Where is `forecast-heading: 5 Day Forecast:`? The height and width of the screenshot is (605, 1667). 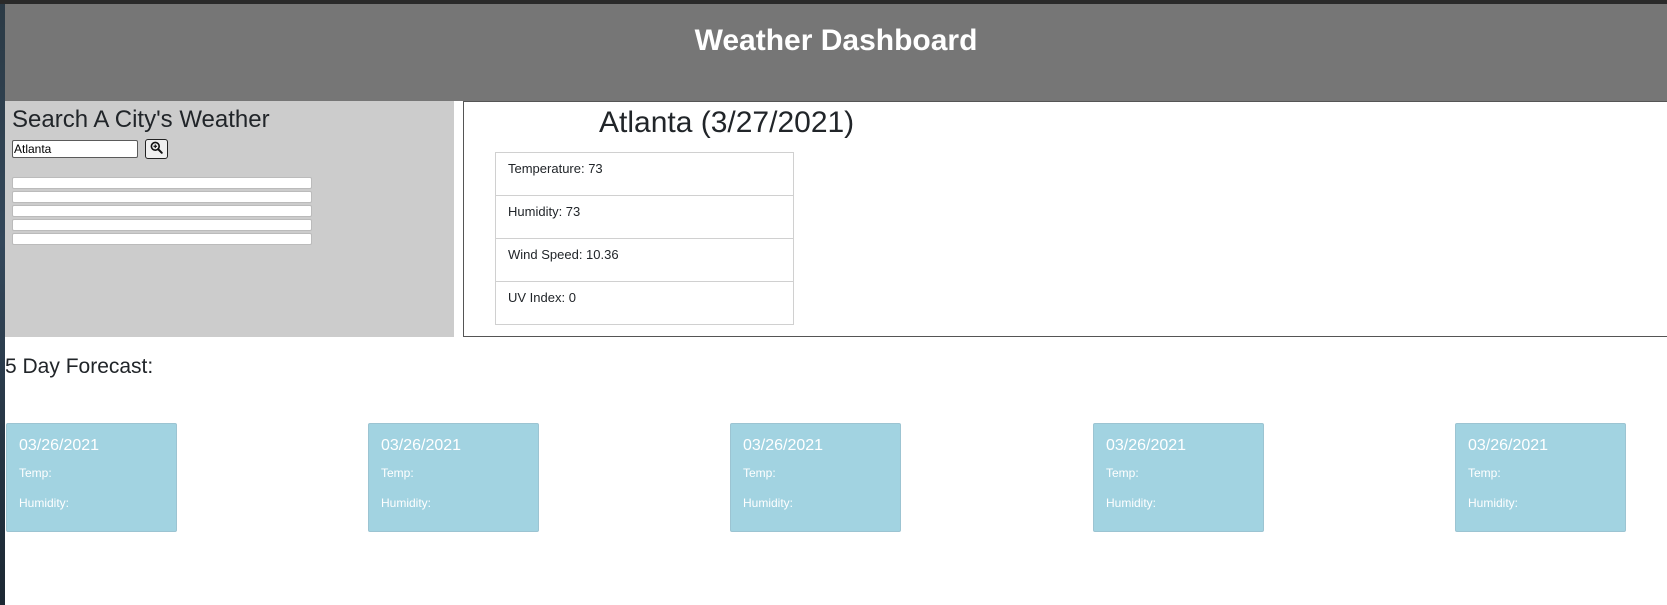 forecast-heading: 5 Day Forecast: is located at coordinates (79, 366).